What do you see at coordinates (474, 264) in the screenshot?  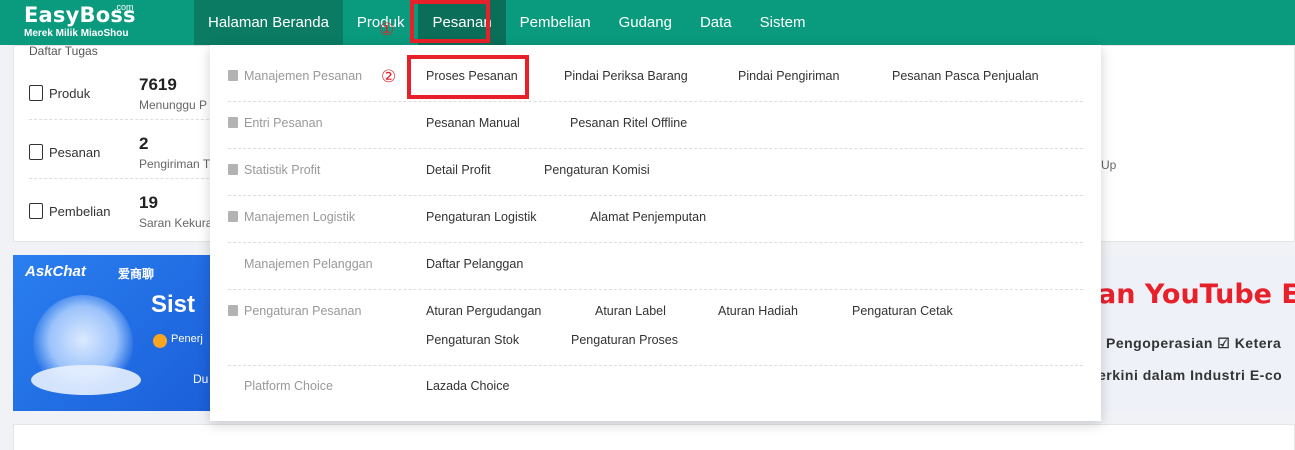 I see `menu-item-daftar-pelanggan: Daftar Pelanggan` at bounding box center [474, 264].